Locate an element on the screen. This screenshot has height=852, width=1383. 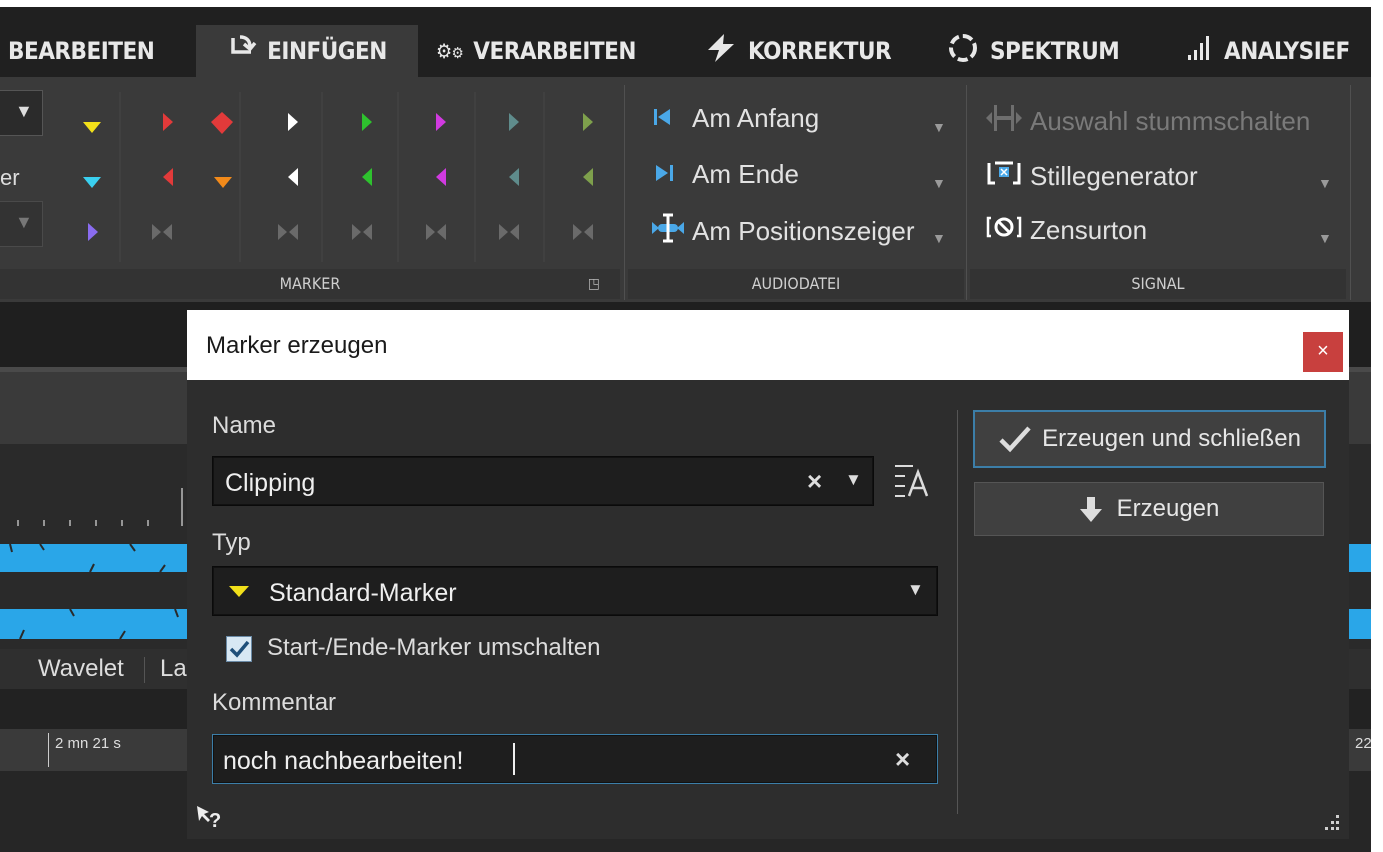
name-combobox: Clipping × ▼ is located at coordinates (543, 481).